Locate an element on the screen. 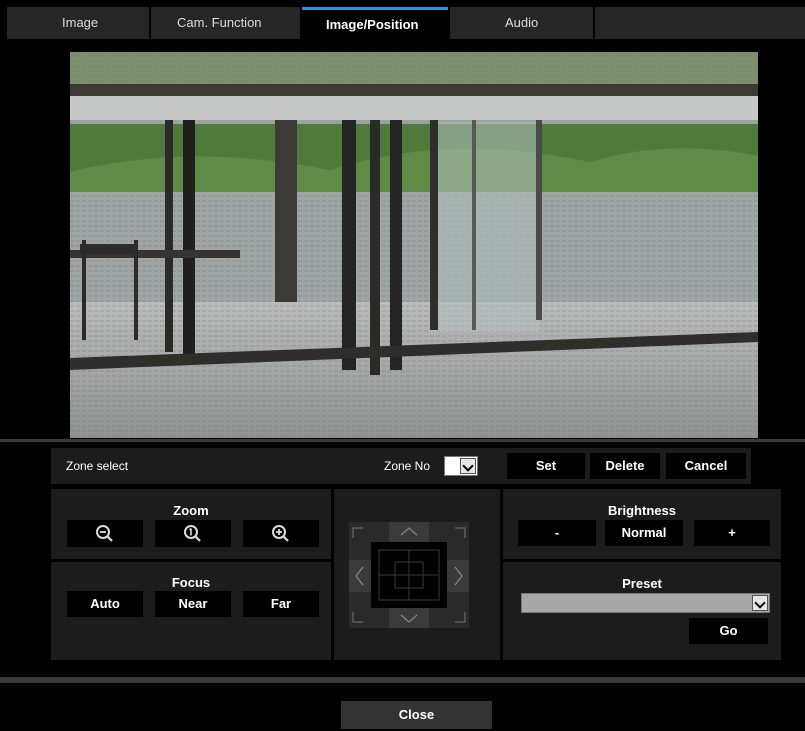 The image size is (805, 731). zoom-reset-icon is located at coordinates (192, 533).